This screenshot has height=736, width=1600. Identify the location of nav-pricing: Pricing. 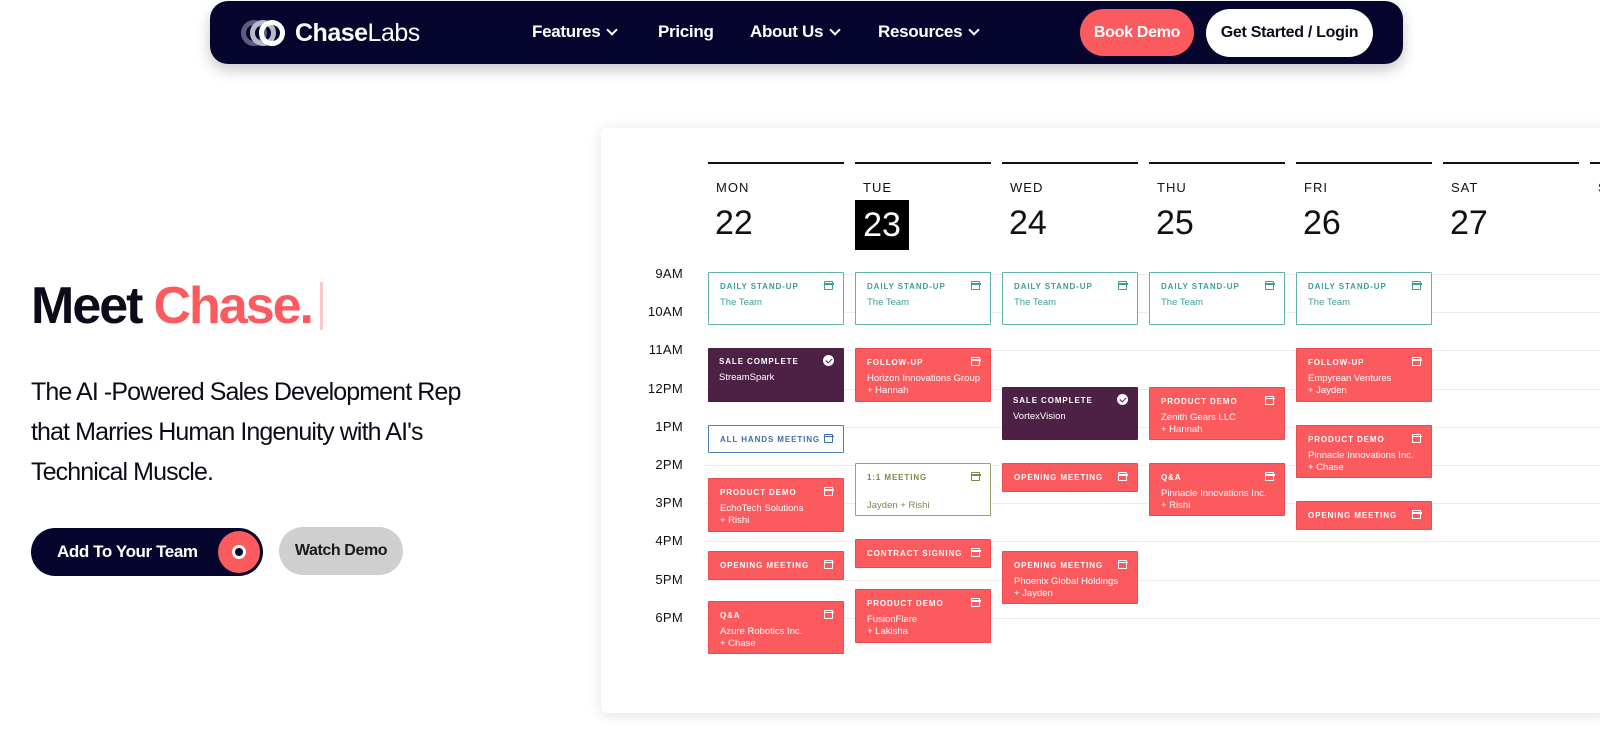
(686, 32).